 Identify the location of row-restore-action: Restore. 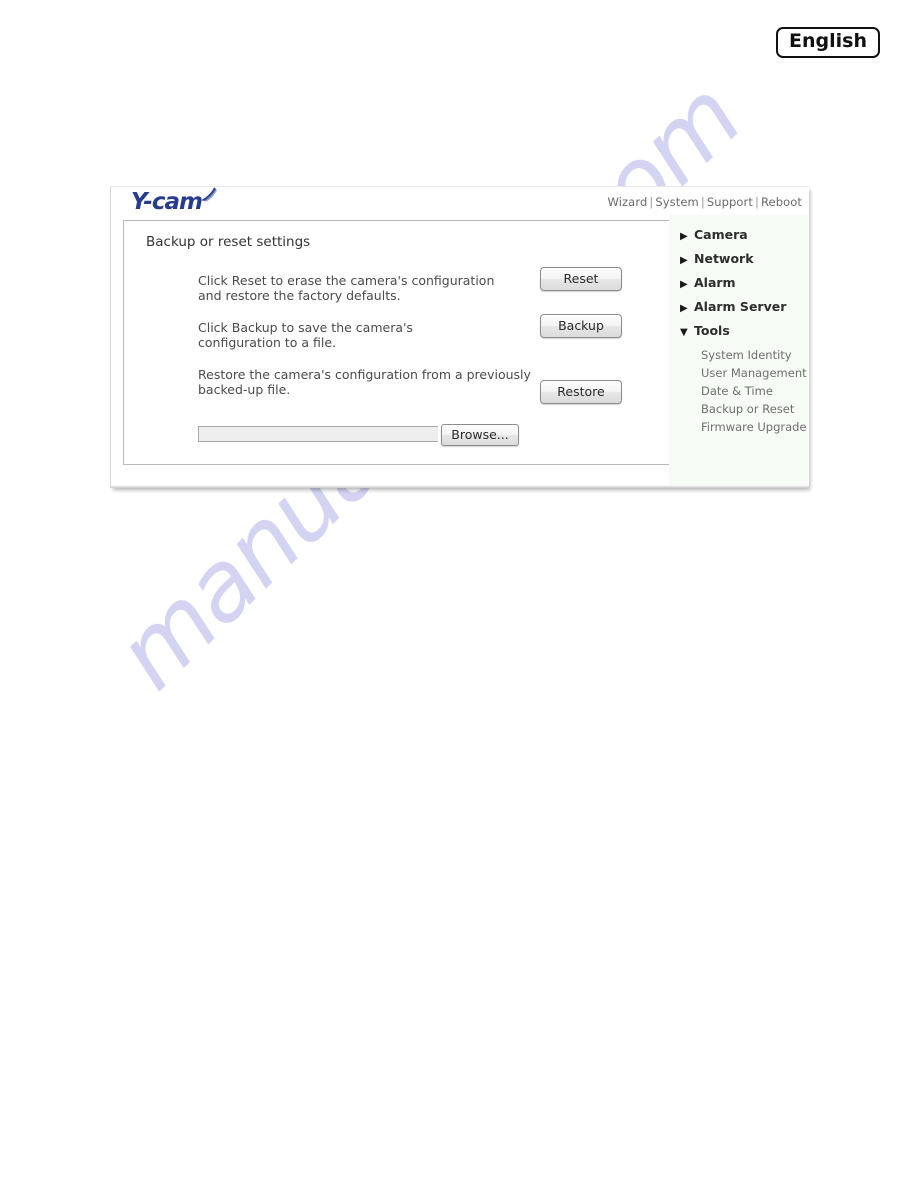
(581, 392).